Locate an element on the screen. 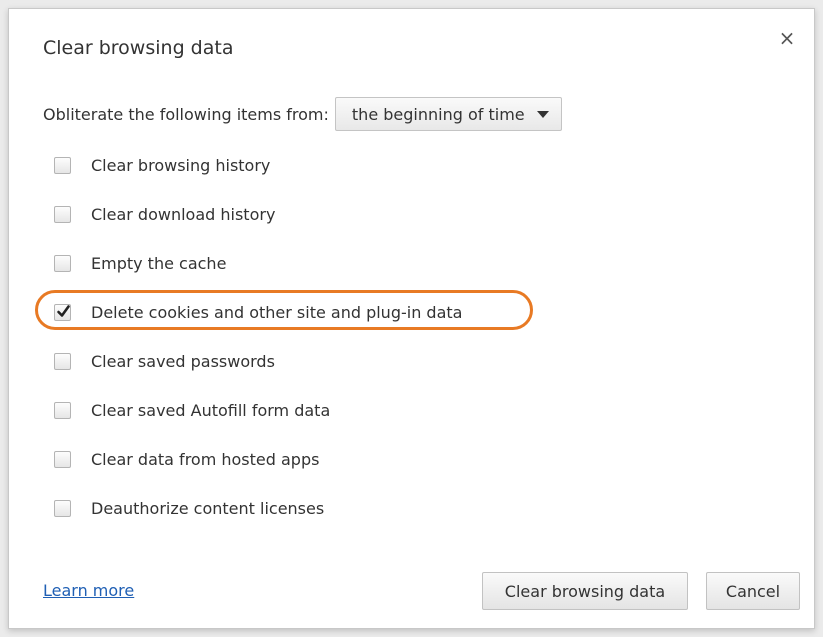  option-label: Clear data from hosted apps is located at coordinates (205, 459).